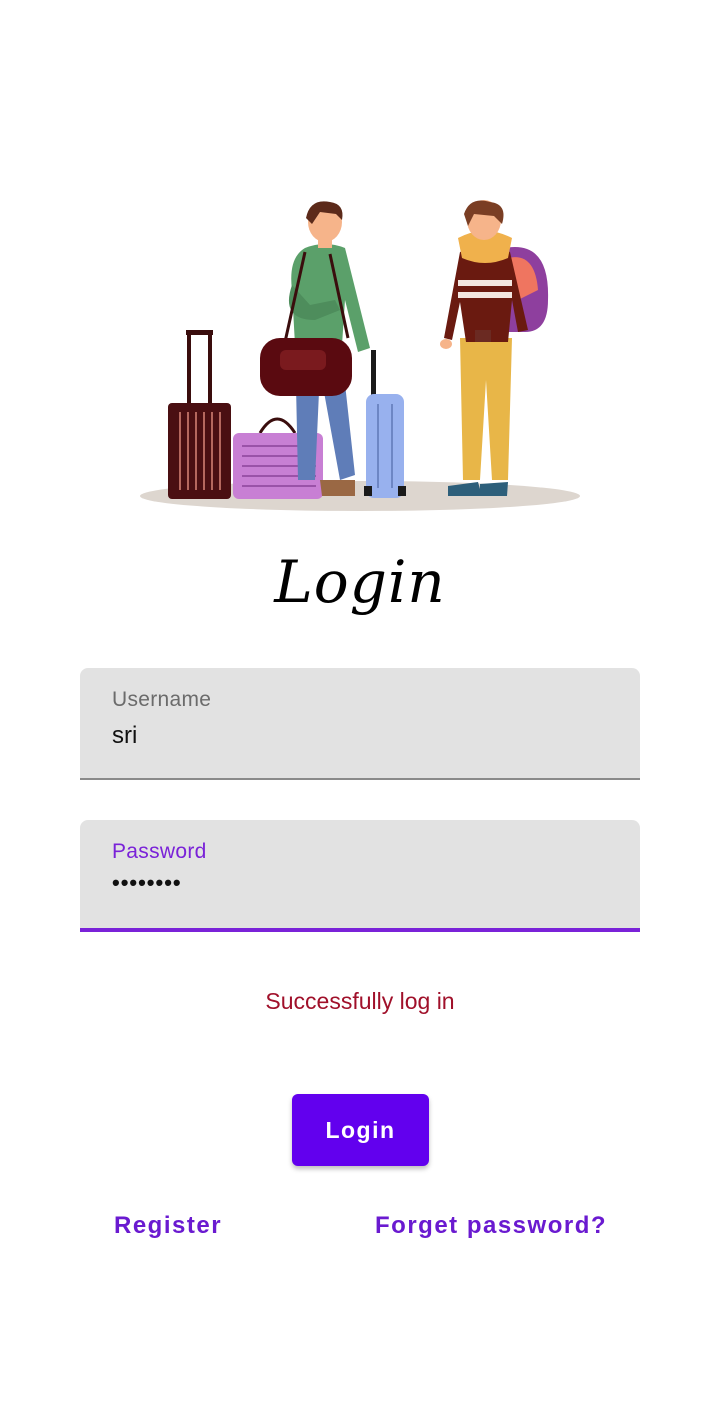 This screenshot has height=1428, width=720. Describe the element at coordinates (360, 876) in the screenshot. I see `password-field: Password ••••••••` at that location.